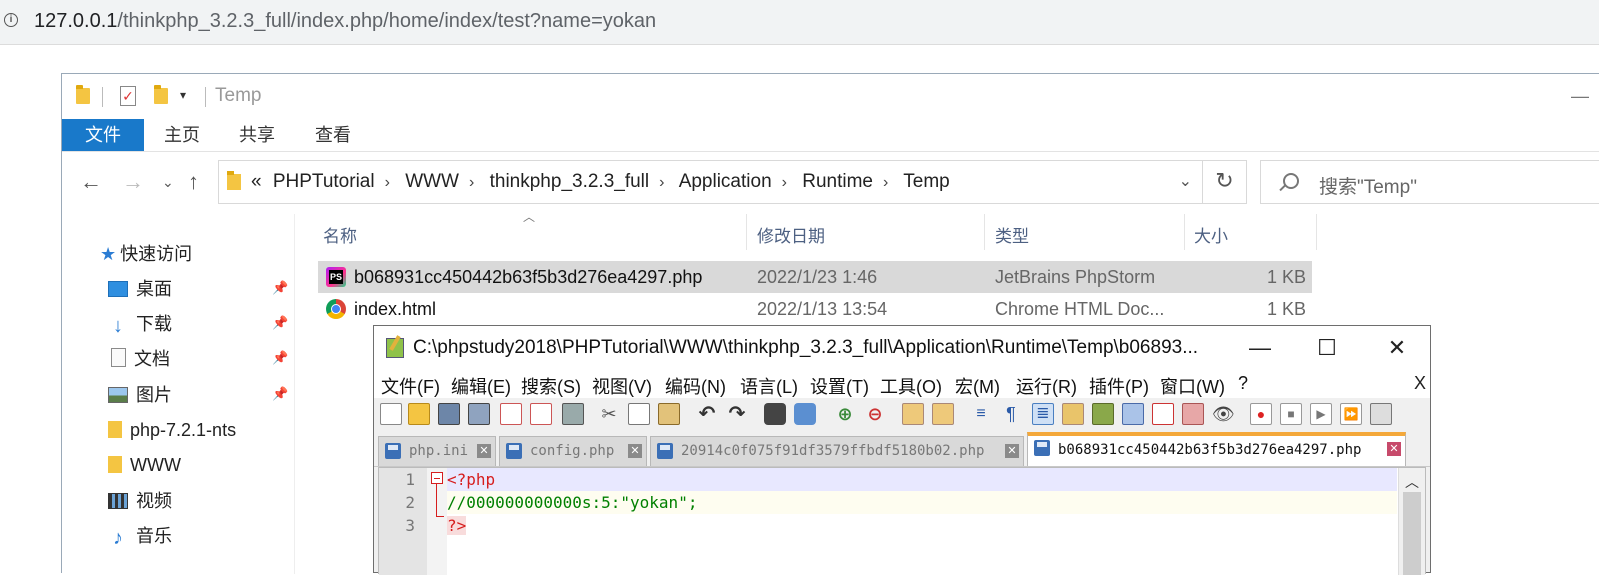  I want to click on sidebar-item-desktop: 桌面, so click(140, 289).